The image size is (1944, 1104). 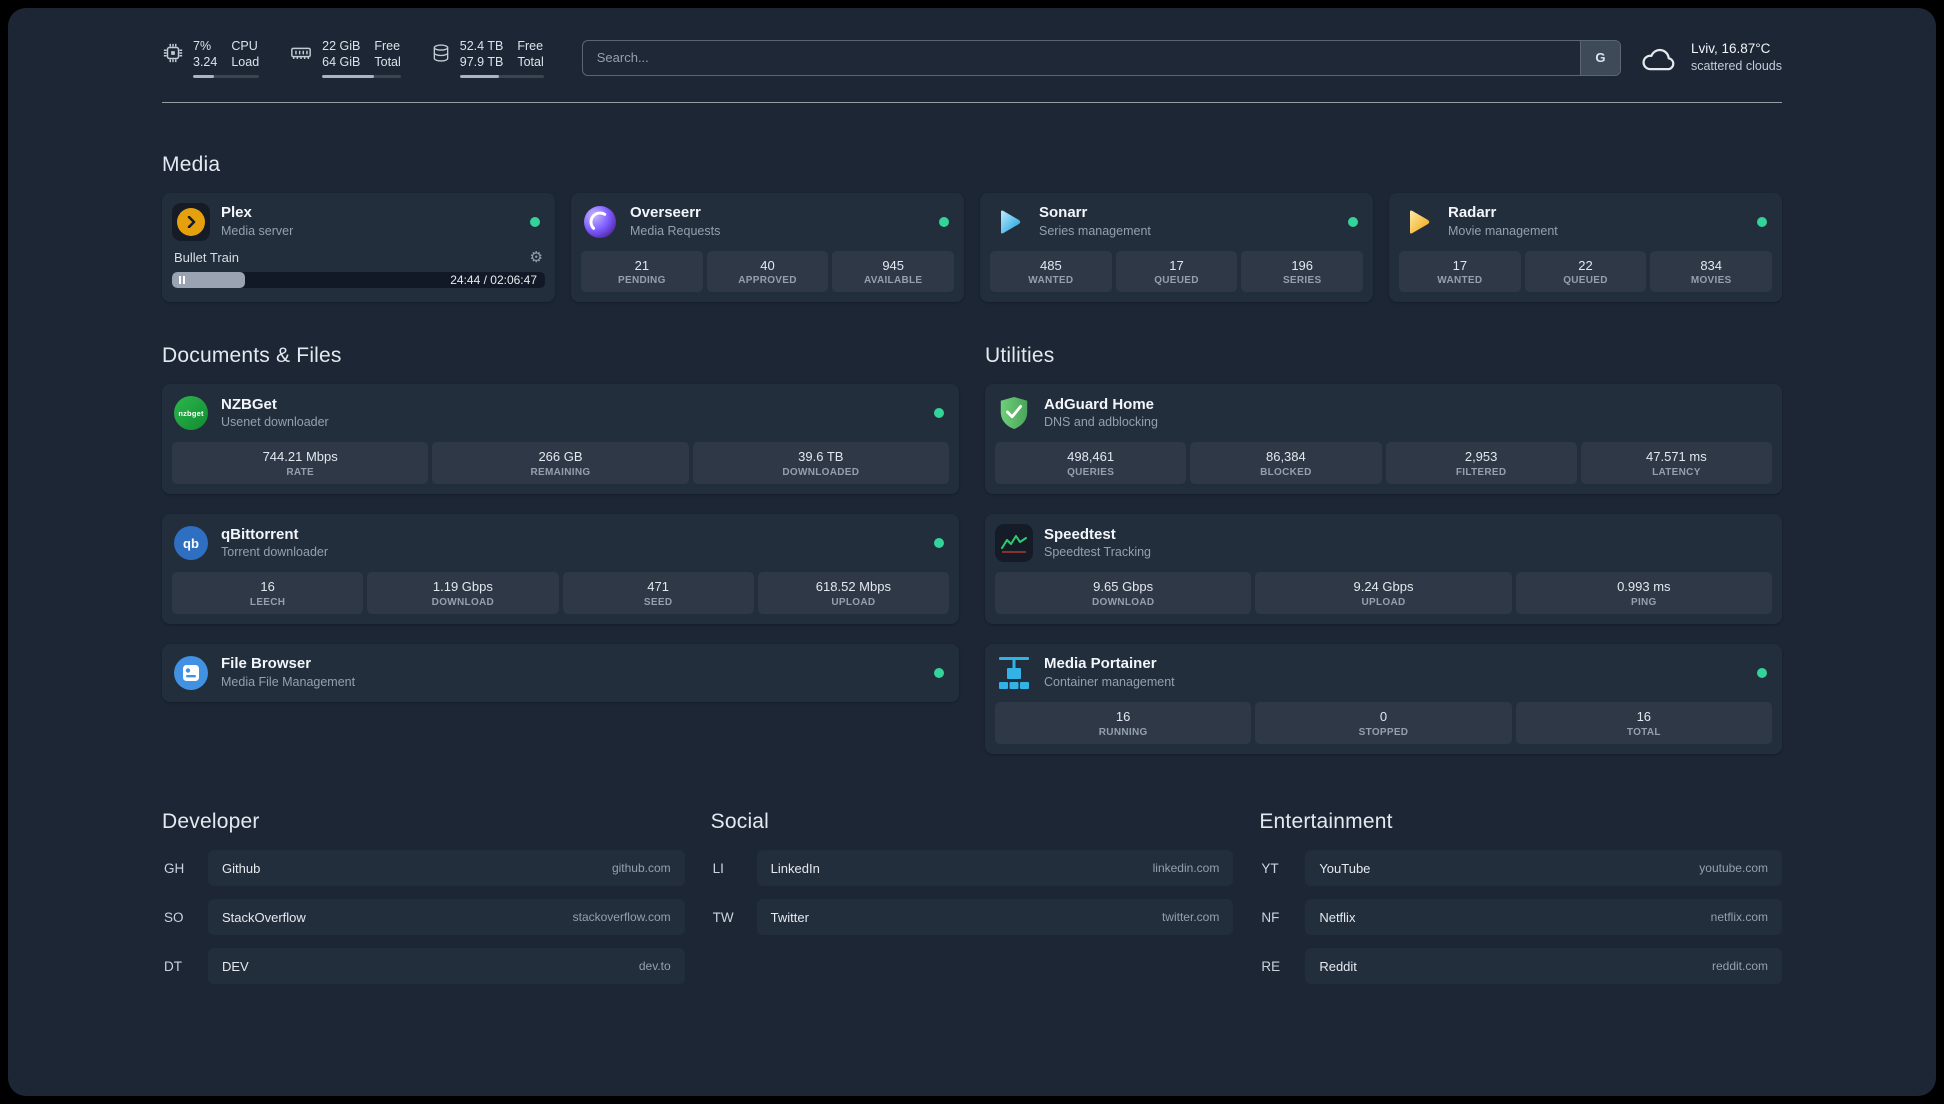 I want to click on portainer-icon, so click(x=1014, y=673).